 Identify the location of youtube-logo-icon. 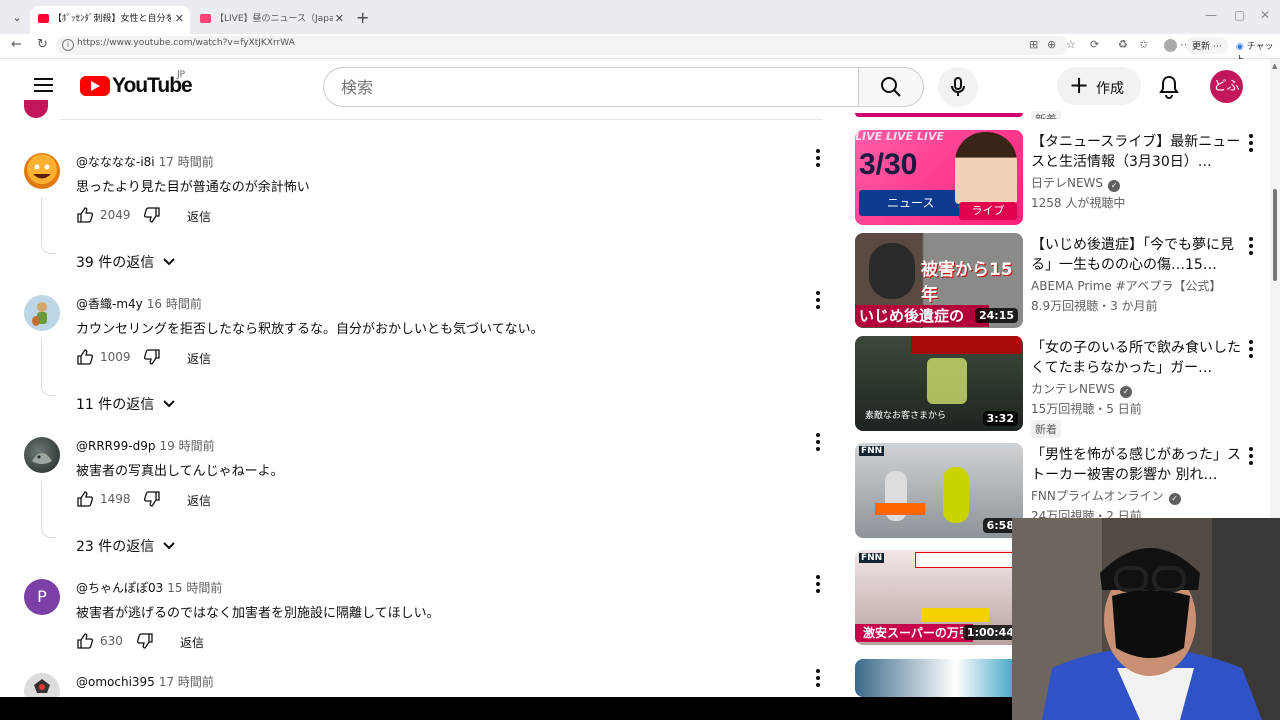
(95, 86).